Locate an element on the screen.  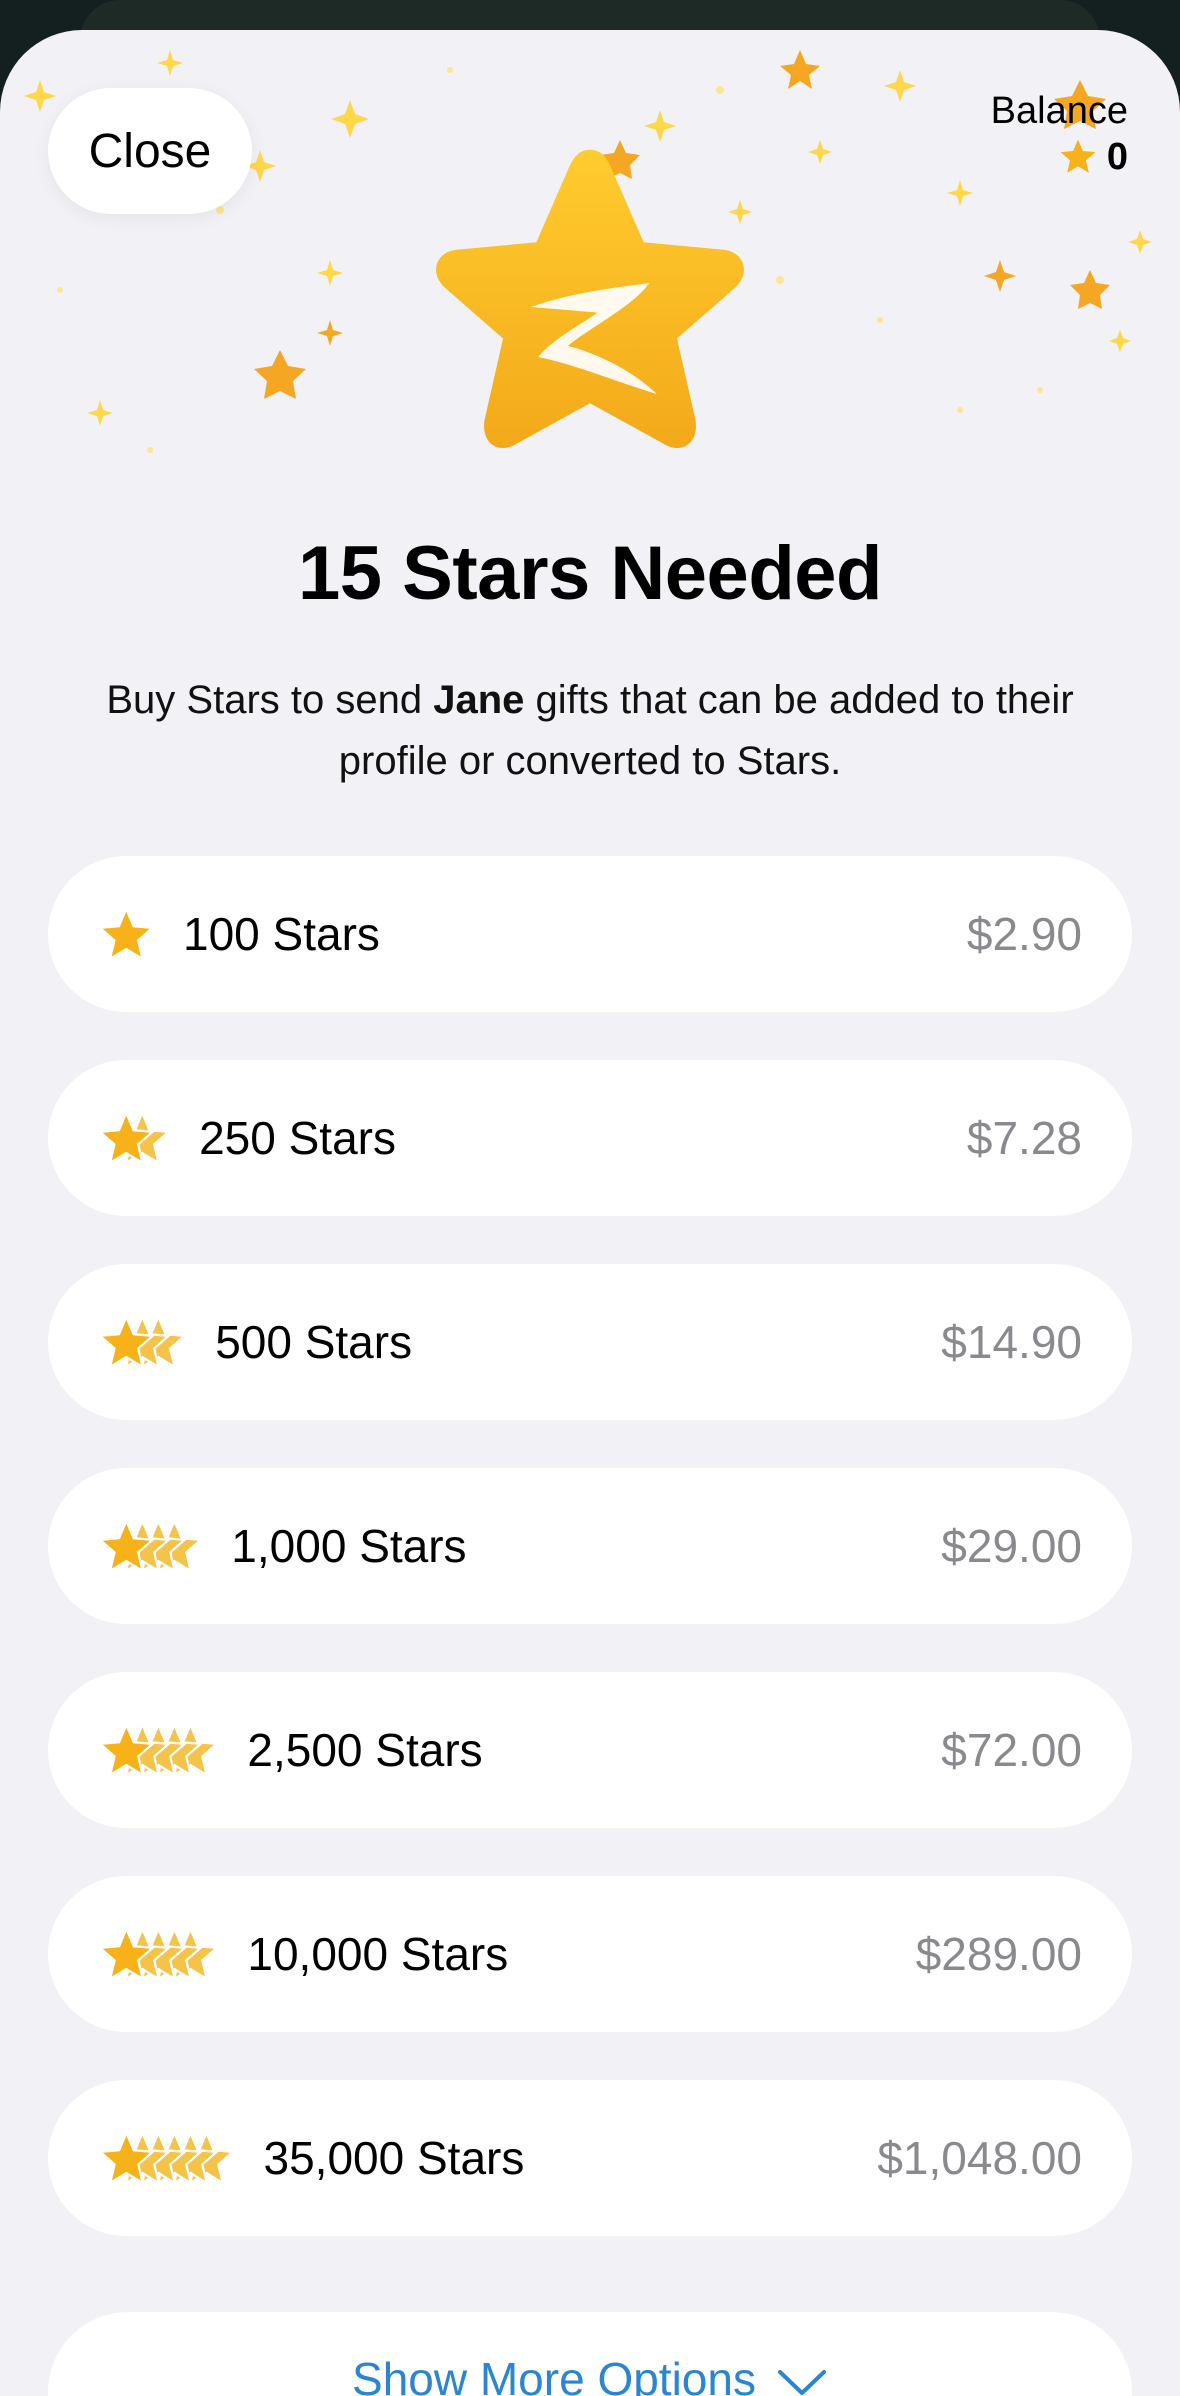
star-option-row: 2,500 Stars $72.00 is located at coordinates (590, 1750).